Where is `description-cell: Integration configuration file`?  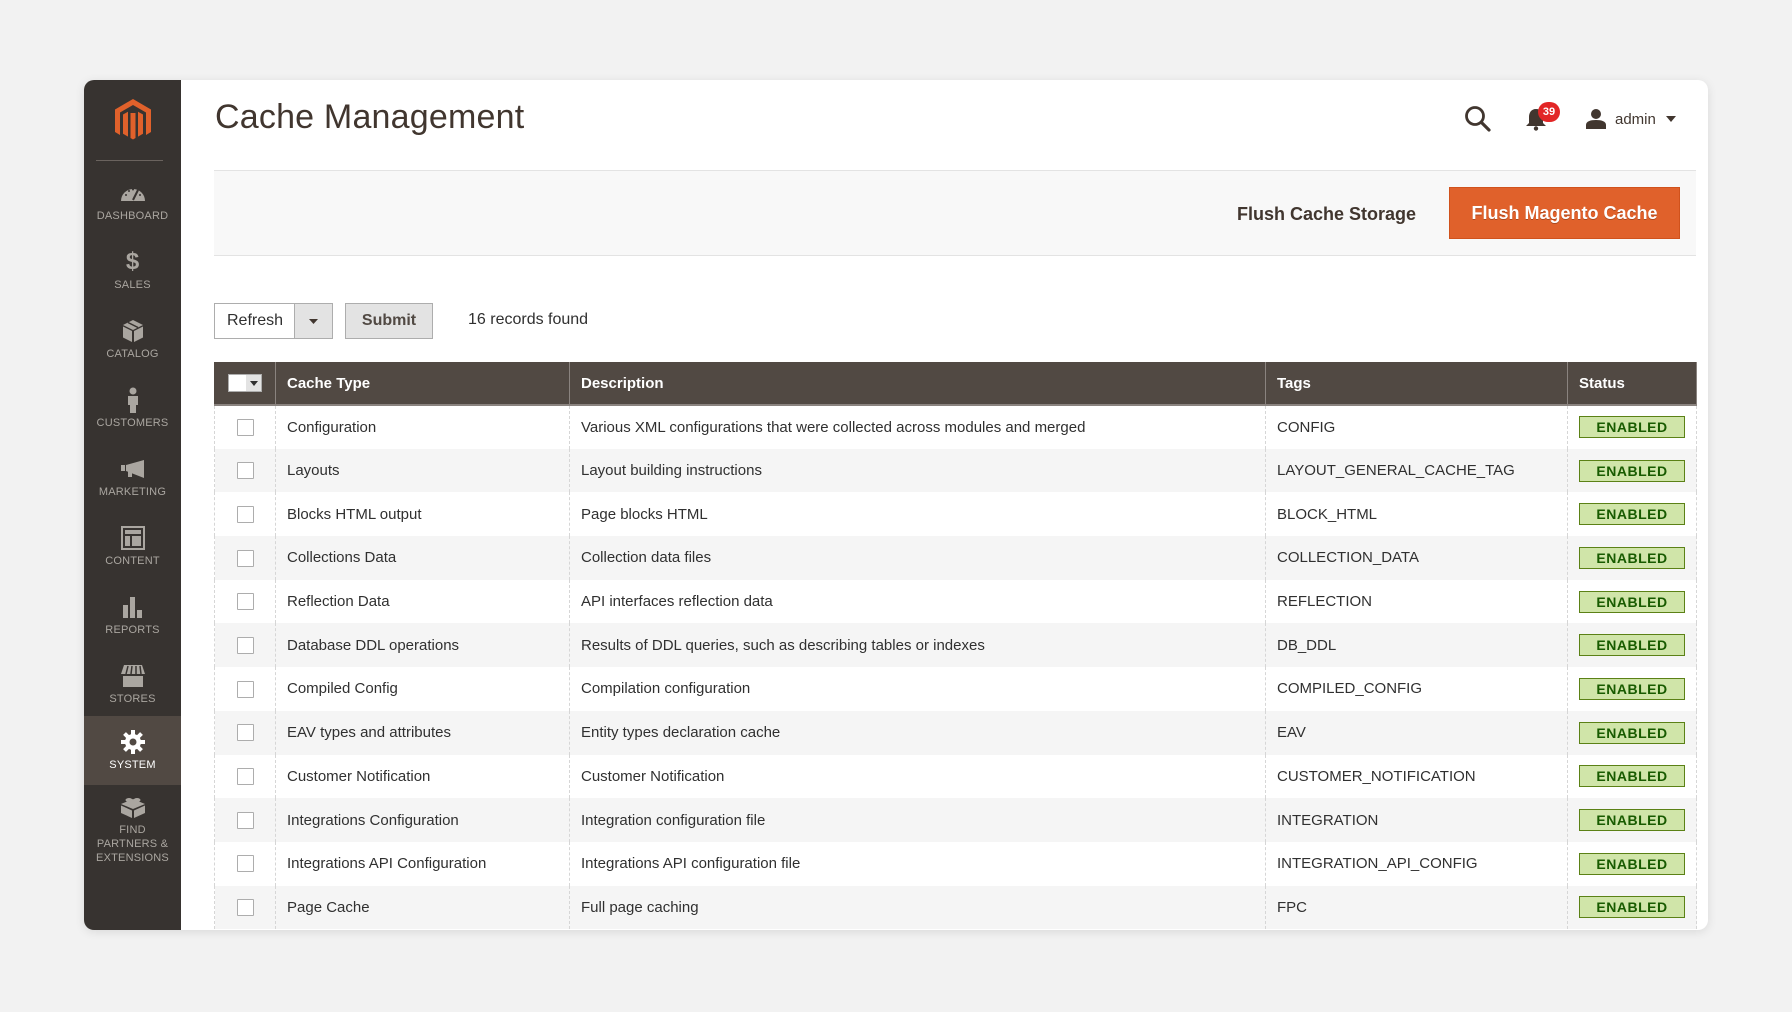 description-cell: Integration configuration file is located at coordinates (917, 820).